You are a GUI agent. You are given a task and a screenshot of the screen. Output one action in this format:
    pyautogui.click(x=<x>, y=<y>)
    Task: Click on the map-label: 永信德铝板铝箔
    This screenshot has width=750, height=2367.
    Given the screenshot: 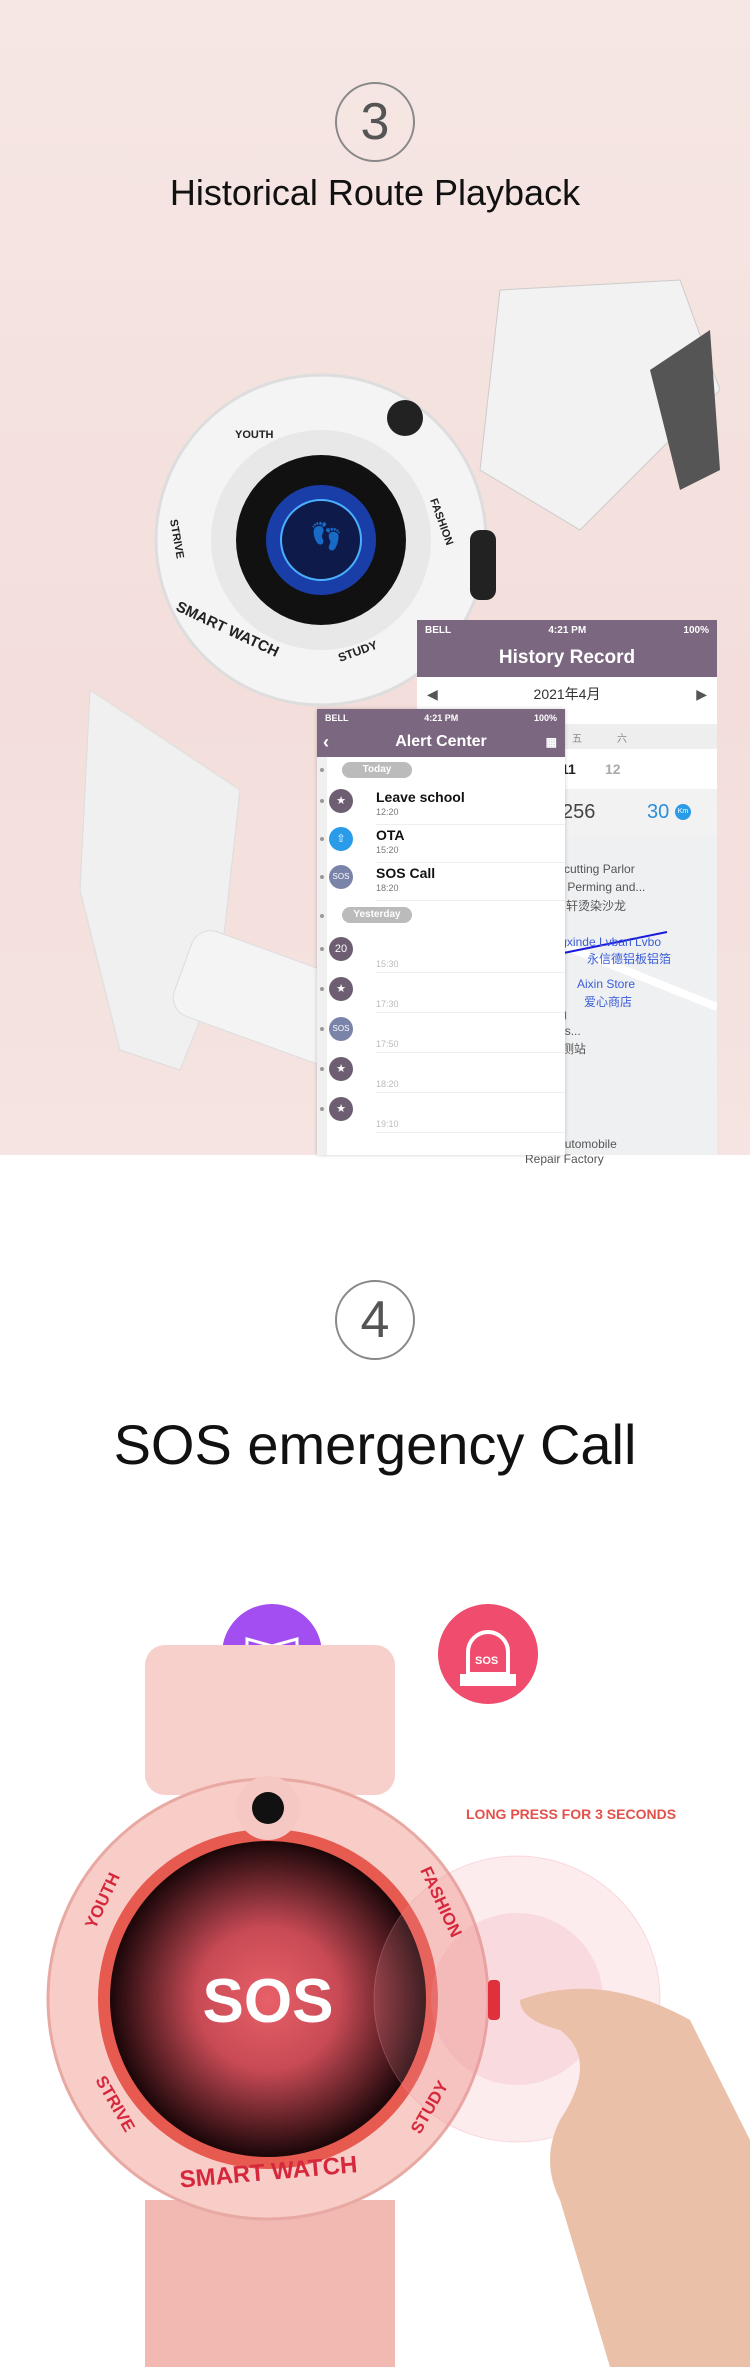 What is the action you would take?
    pyautogui.click(x=629, y=959)
    